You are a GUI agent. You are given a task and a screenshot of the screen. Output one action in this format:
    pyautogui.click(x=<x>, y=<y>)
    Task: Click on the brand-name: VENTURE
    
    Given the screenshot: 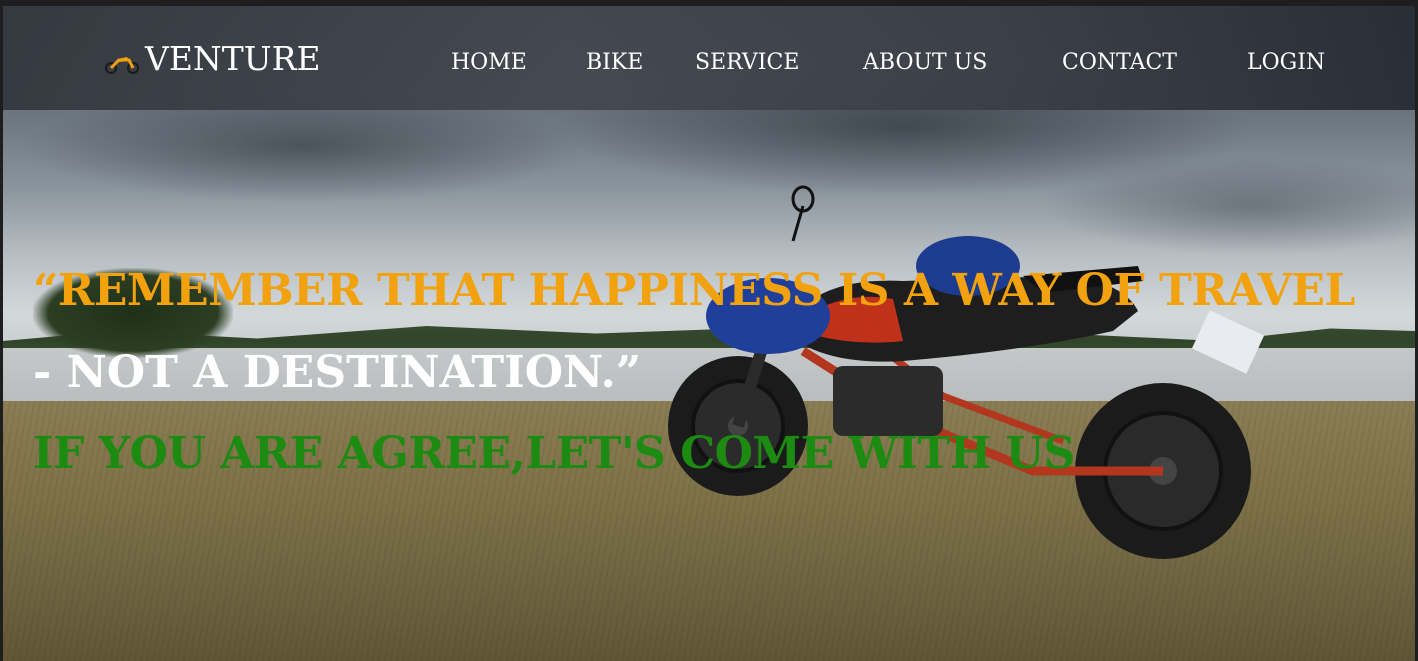 What is the action you would take?
    pyautogui.click(x=233, y=58)
    